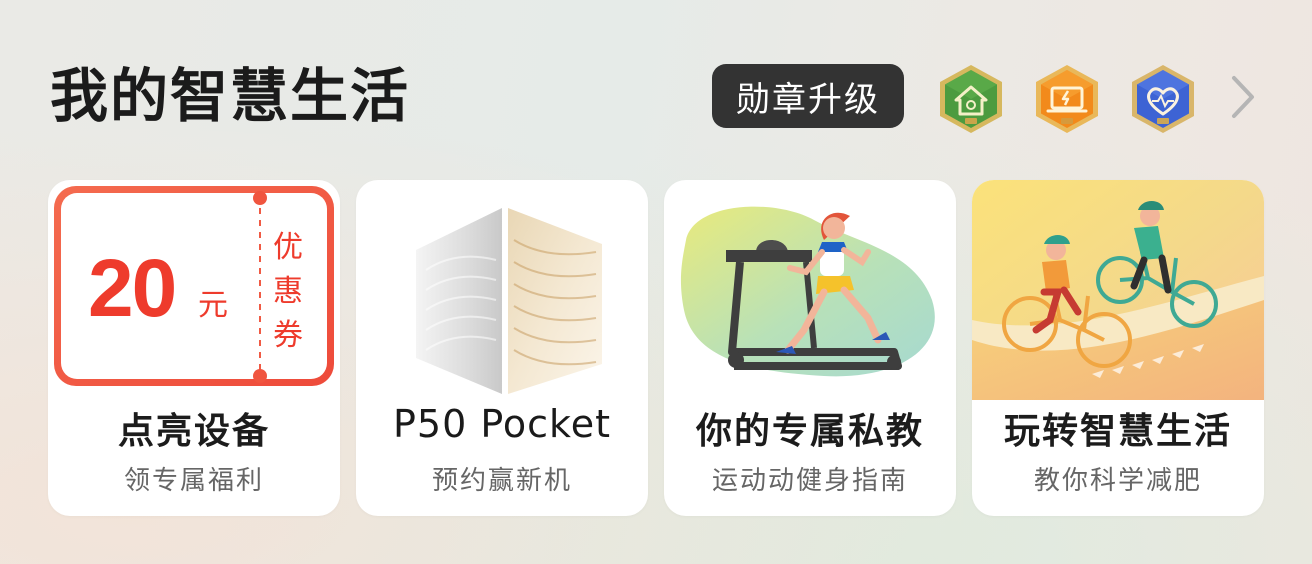 The image size is (1312, 564). What do you see at coordinates (193, 431) in the screenshot?
I see `card-title: 点亮设备` at bounding box center [193, 431].